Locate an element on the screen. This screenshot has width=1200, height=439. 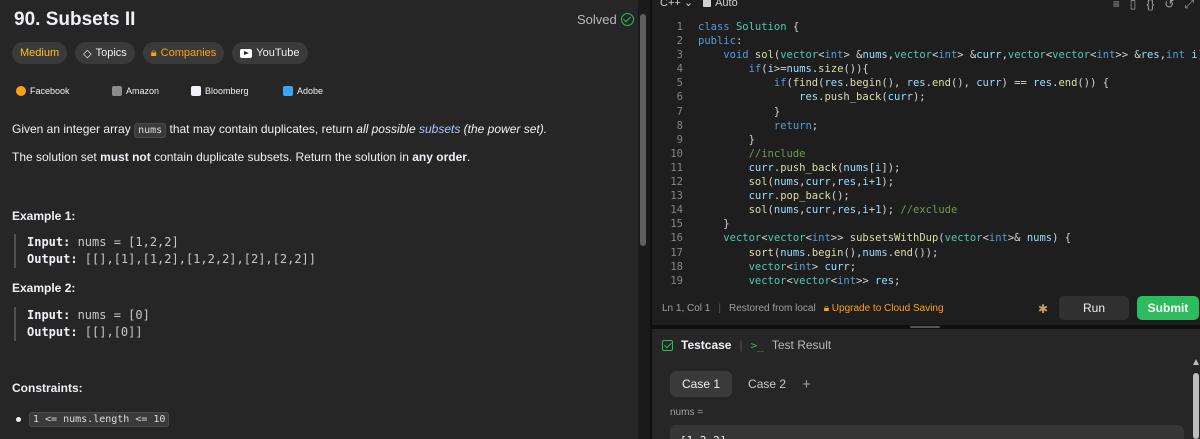
constraints-heading: Constraints: is located at coordinates (47, 388).